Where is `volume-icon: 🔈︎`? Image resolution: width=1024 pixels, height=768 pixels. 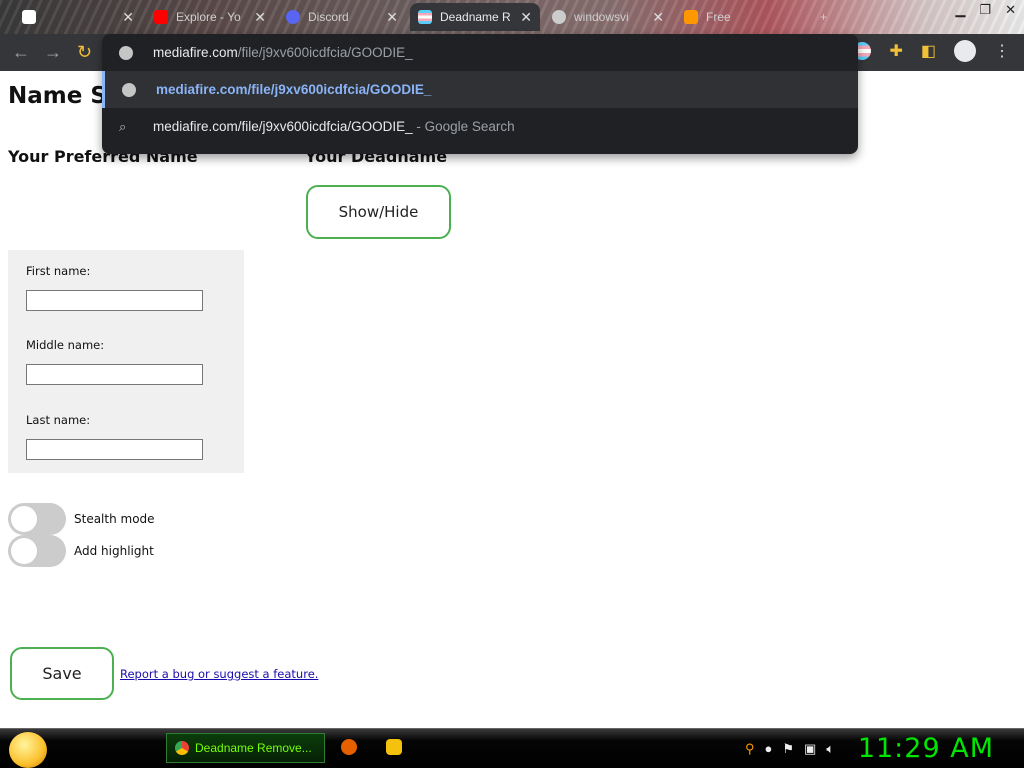
volume-icon: 🔈︎ is located at coordinates (830, 749).